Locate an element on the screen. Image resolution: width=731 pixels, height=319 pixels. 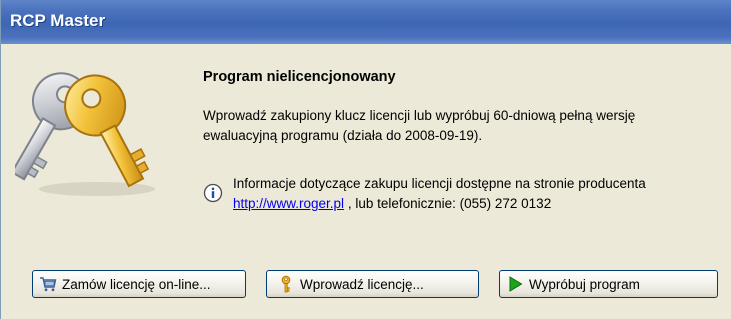
info-icon is located at coordinates (213, 193).